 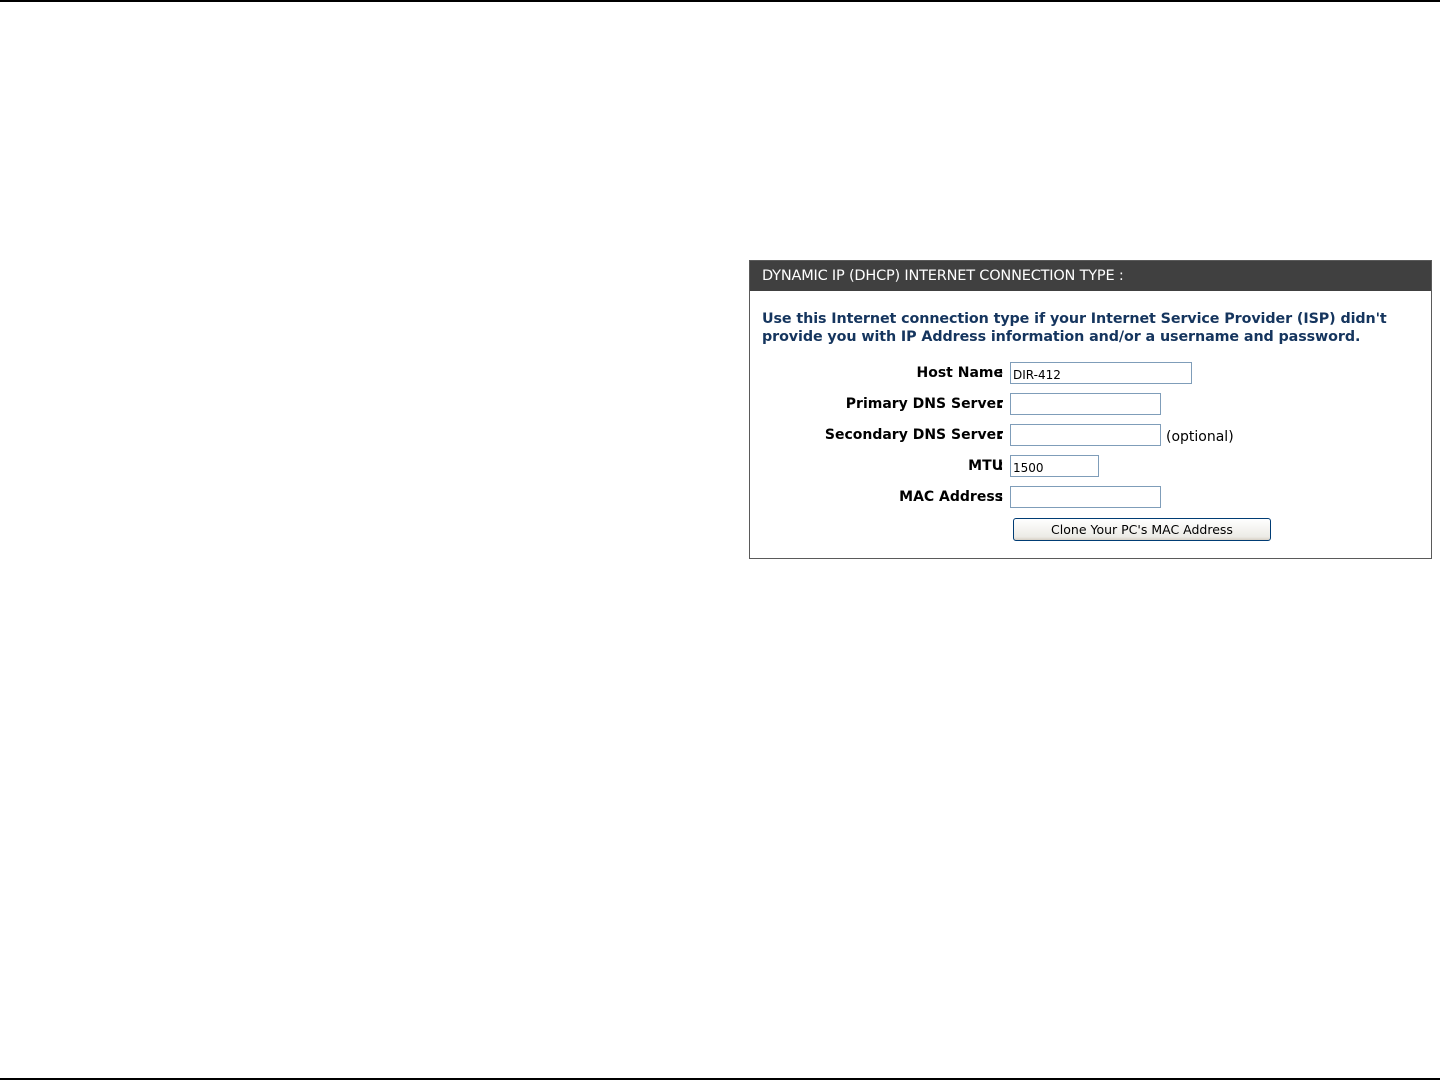 What do you see at coordinates (1200, 437) in the screenshot?
I see `optional-hint: (optional)` at bounding box center [1200, 437].